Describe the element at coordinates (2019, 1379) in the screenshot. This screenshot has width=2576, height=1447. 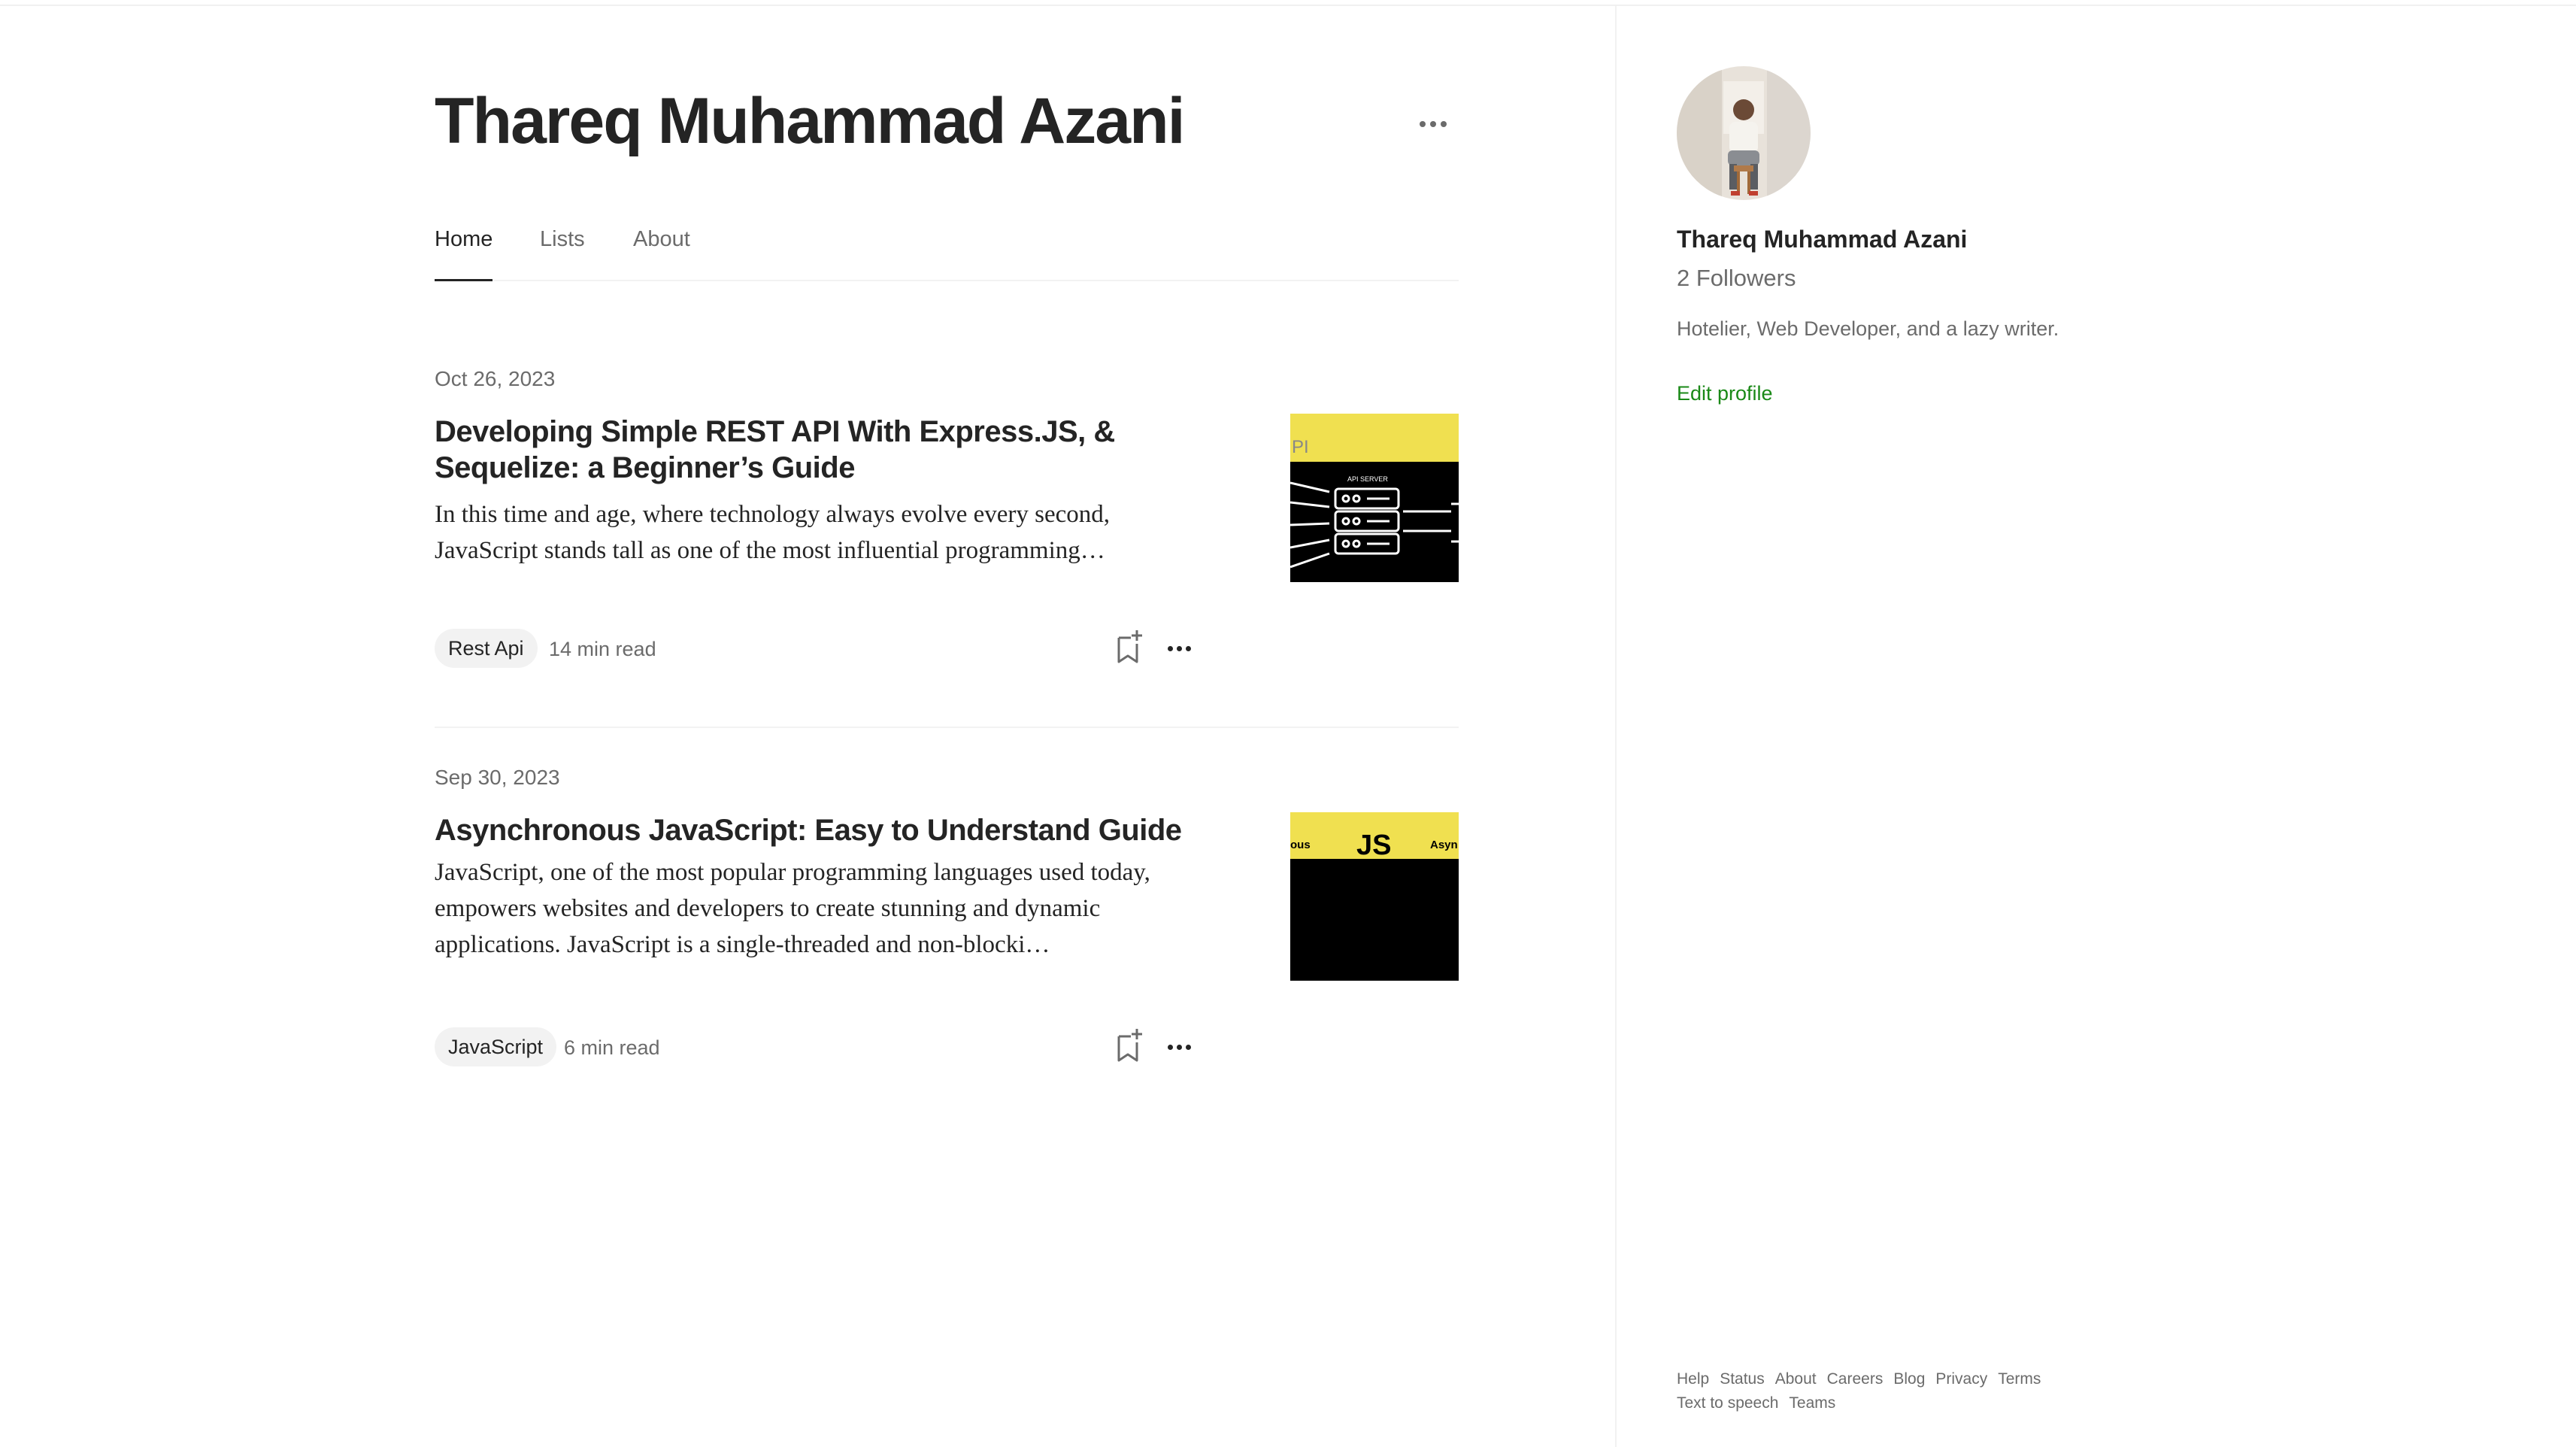
I see `footer-terms: Terms` at that location.